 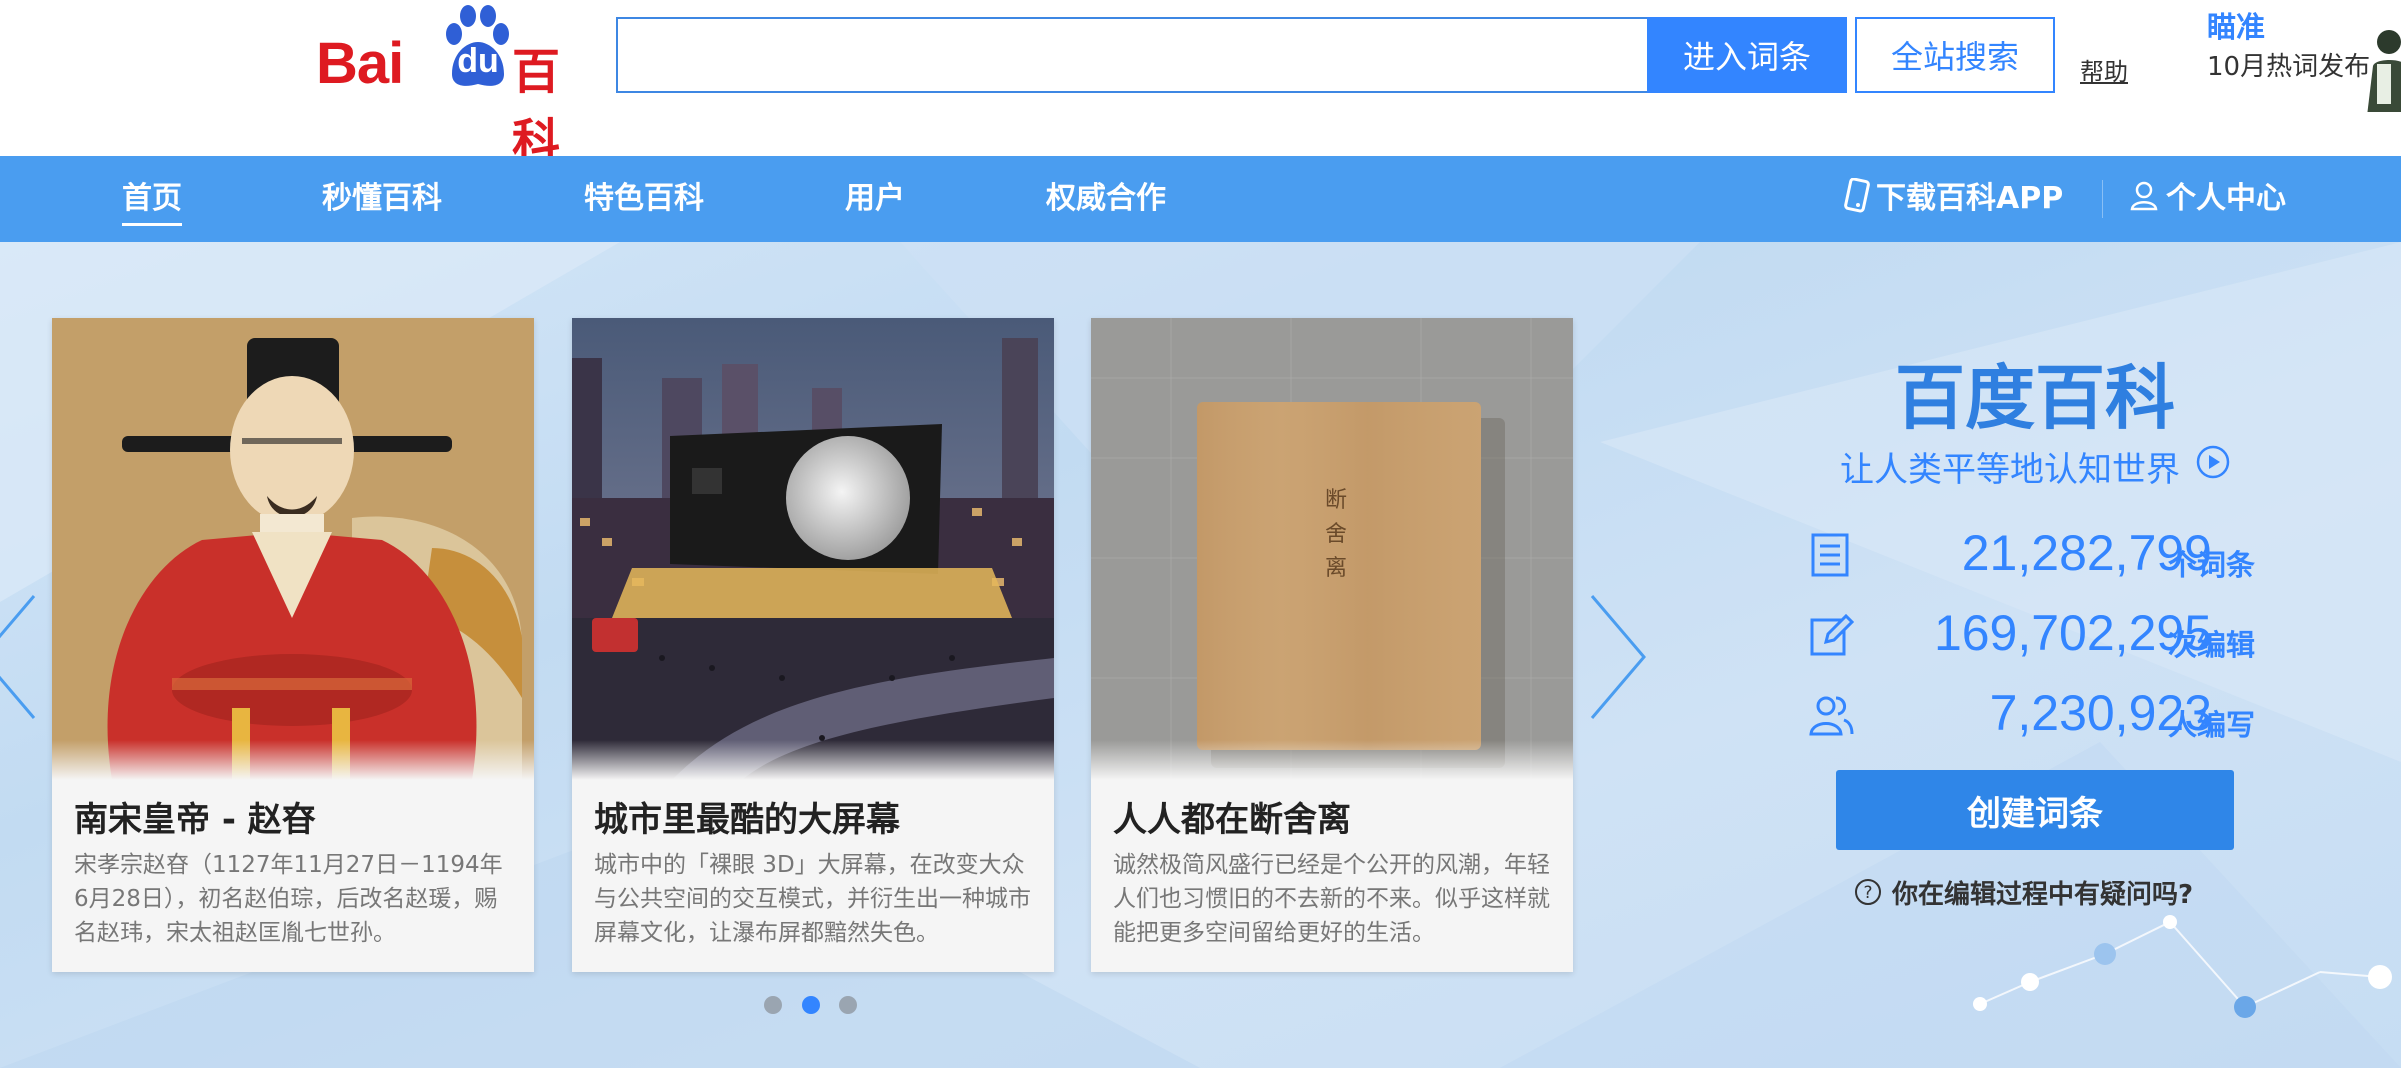 What do you see at coordinates (2080, 554) in the screenshot?
I see `stat-row-entries: 21,282,799 个词条` at bounding box center [2080, 554].